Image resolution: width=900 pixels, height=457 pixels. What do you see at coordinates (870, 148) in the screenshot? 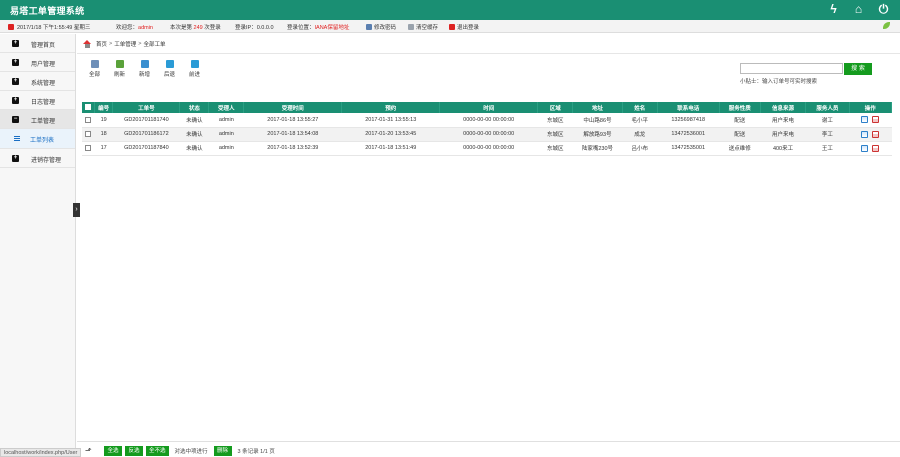
I see `row-actions` at bounding box center [870, 148].